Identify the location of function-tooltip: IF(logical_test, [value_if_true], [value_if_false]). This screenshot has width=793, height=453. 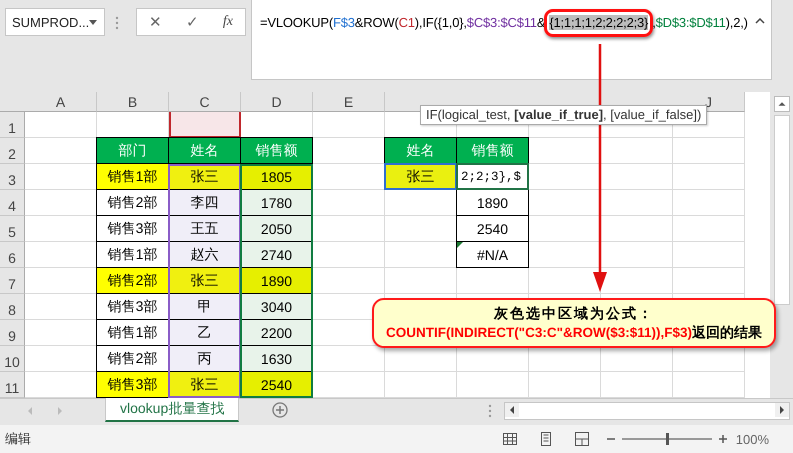
(564, 115).